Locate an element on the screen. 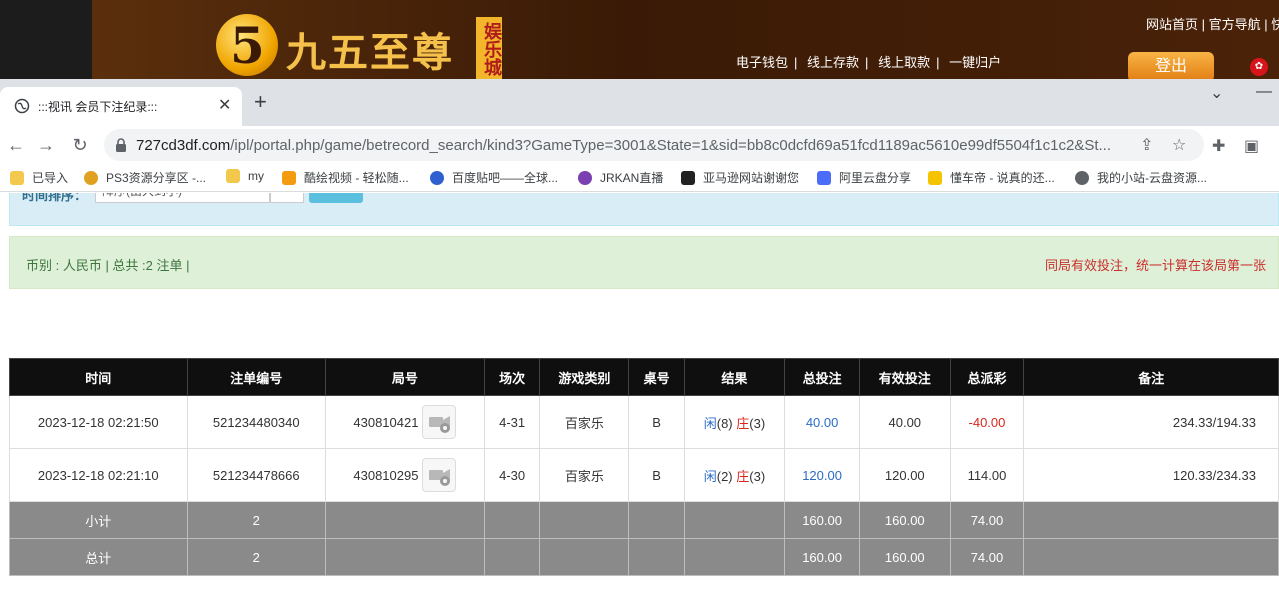 Image resolution: width=1279 pixels, height=591 pixels. grandtotal-valid-bet: 160.00 is located at coordinates (905, 557).